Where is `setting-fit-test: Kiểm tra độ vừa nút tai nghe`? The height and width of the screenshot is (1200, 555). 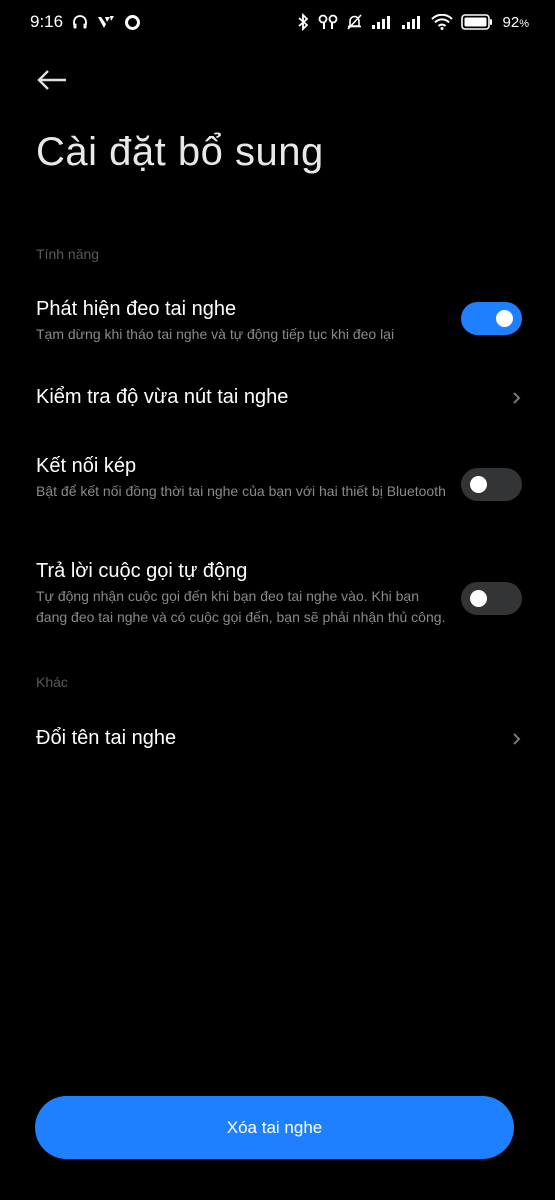 setting-fit-test: Kiểm tra độ vừa nút tai nghe is located at coordinates (280, 400).